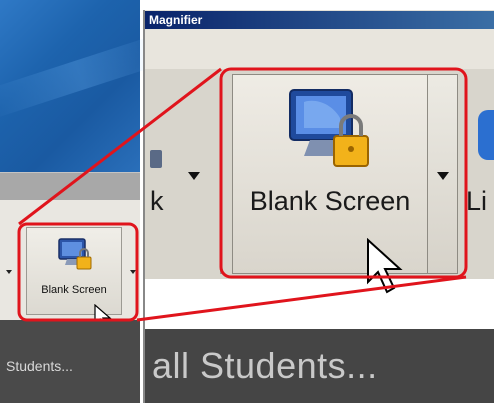 This screenshot has width=494, height=403. What do you see at coordinates (74, 290) in the screenshot?
I see `blank-screen-small-label: Blank Screen` at bounding box center [74, 290].